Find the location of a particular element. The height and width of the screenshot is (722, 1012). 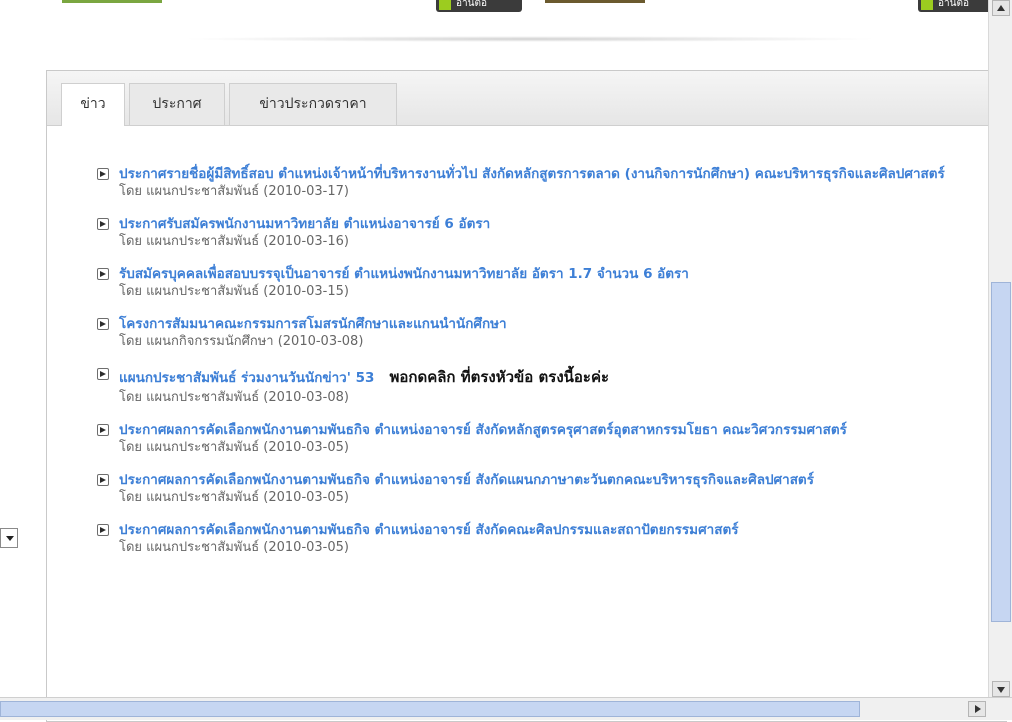

featured-thumbnail-left is located at coordinates (112, 1).